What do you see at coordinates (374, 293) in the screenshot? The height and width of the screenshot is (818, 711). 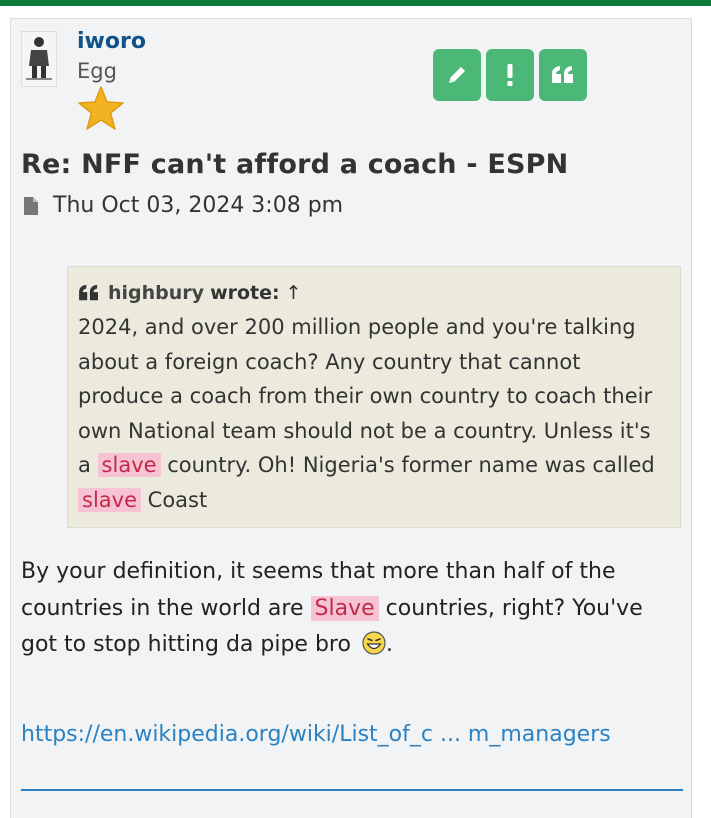 I see `quote-citation: highbury wrote: ↑` at bounding box center [374, 293].